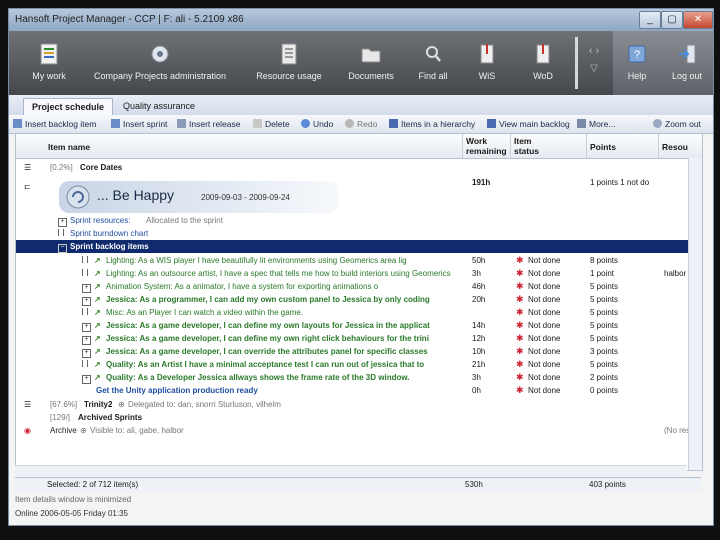 The image size is (720, 540). I want to click on undo-button: Undo, so click(317, 124).